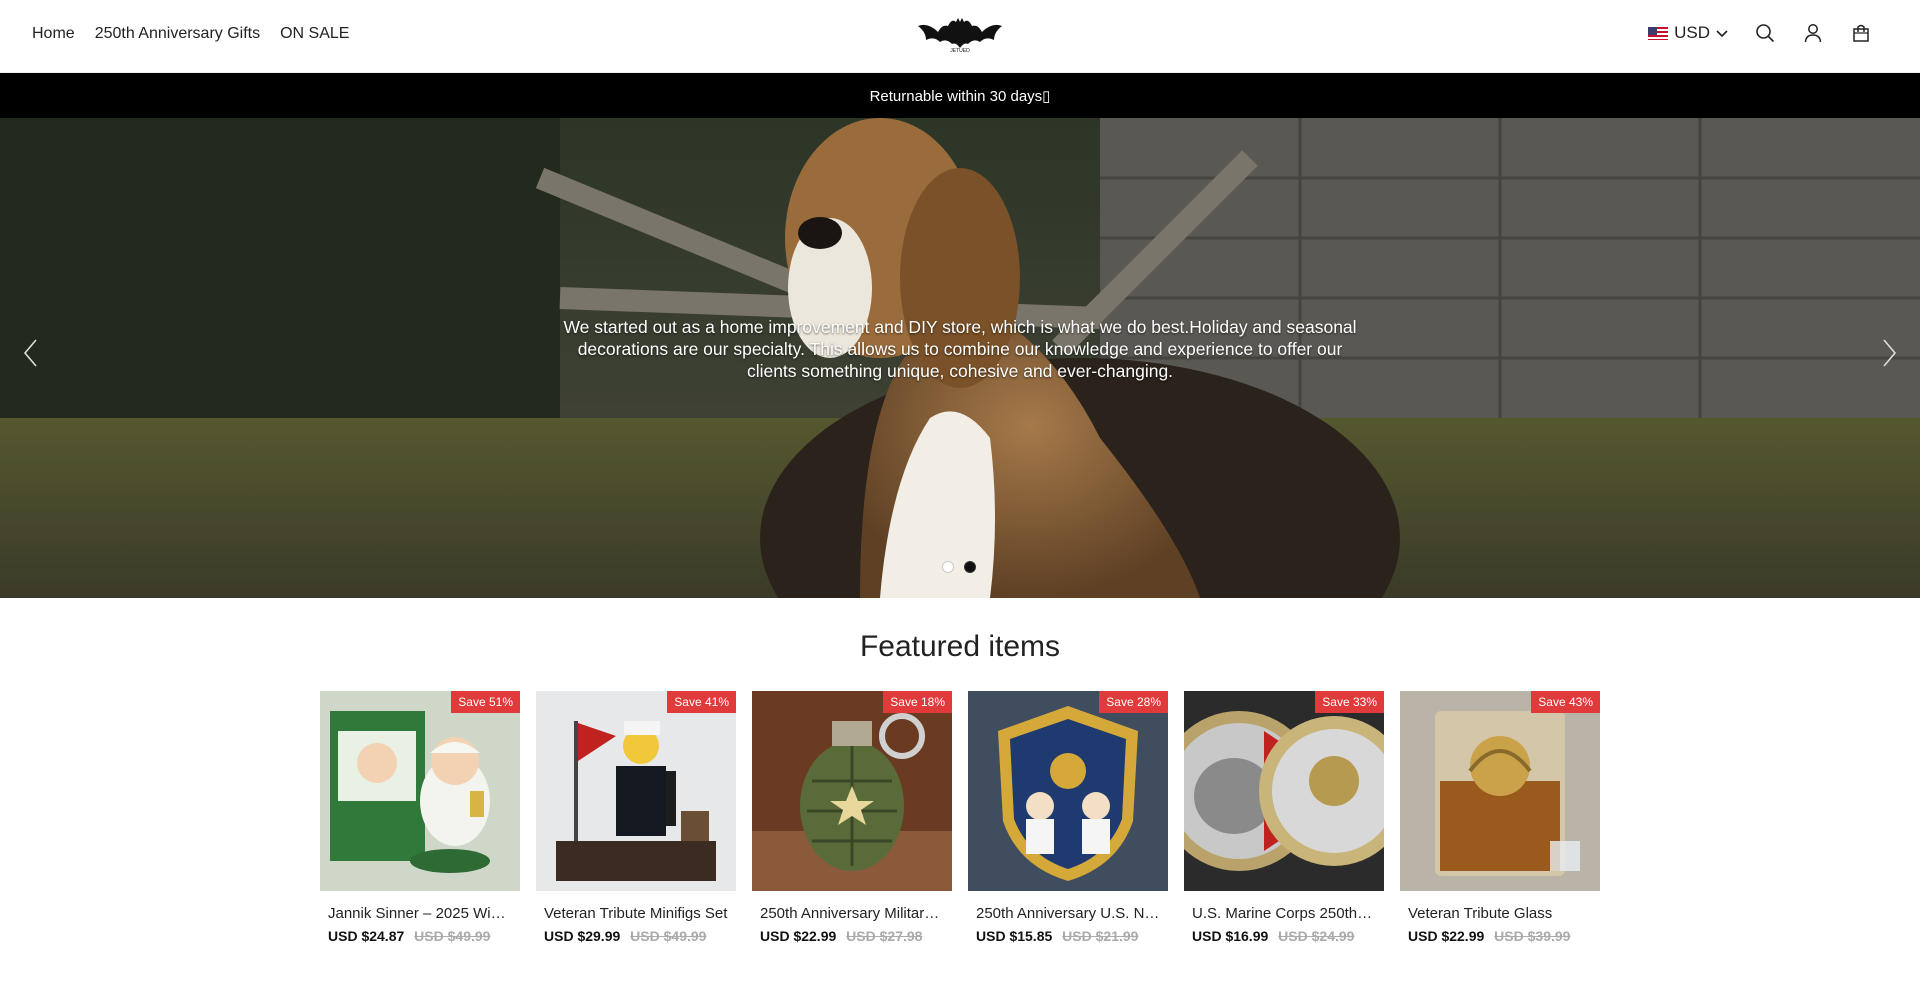 This screenshot has width=1920, height=993. What do you see at coordinates (485, 702) in the screenshot?
I see `discount-badge: Save 51%` at bounding box center [485, 702].